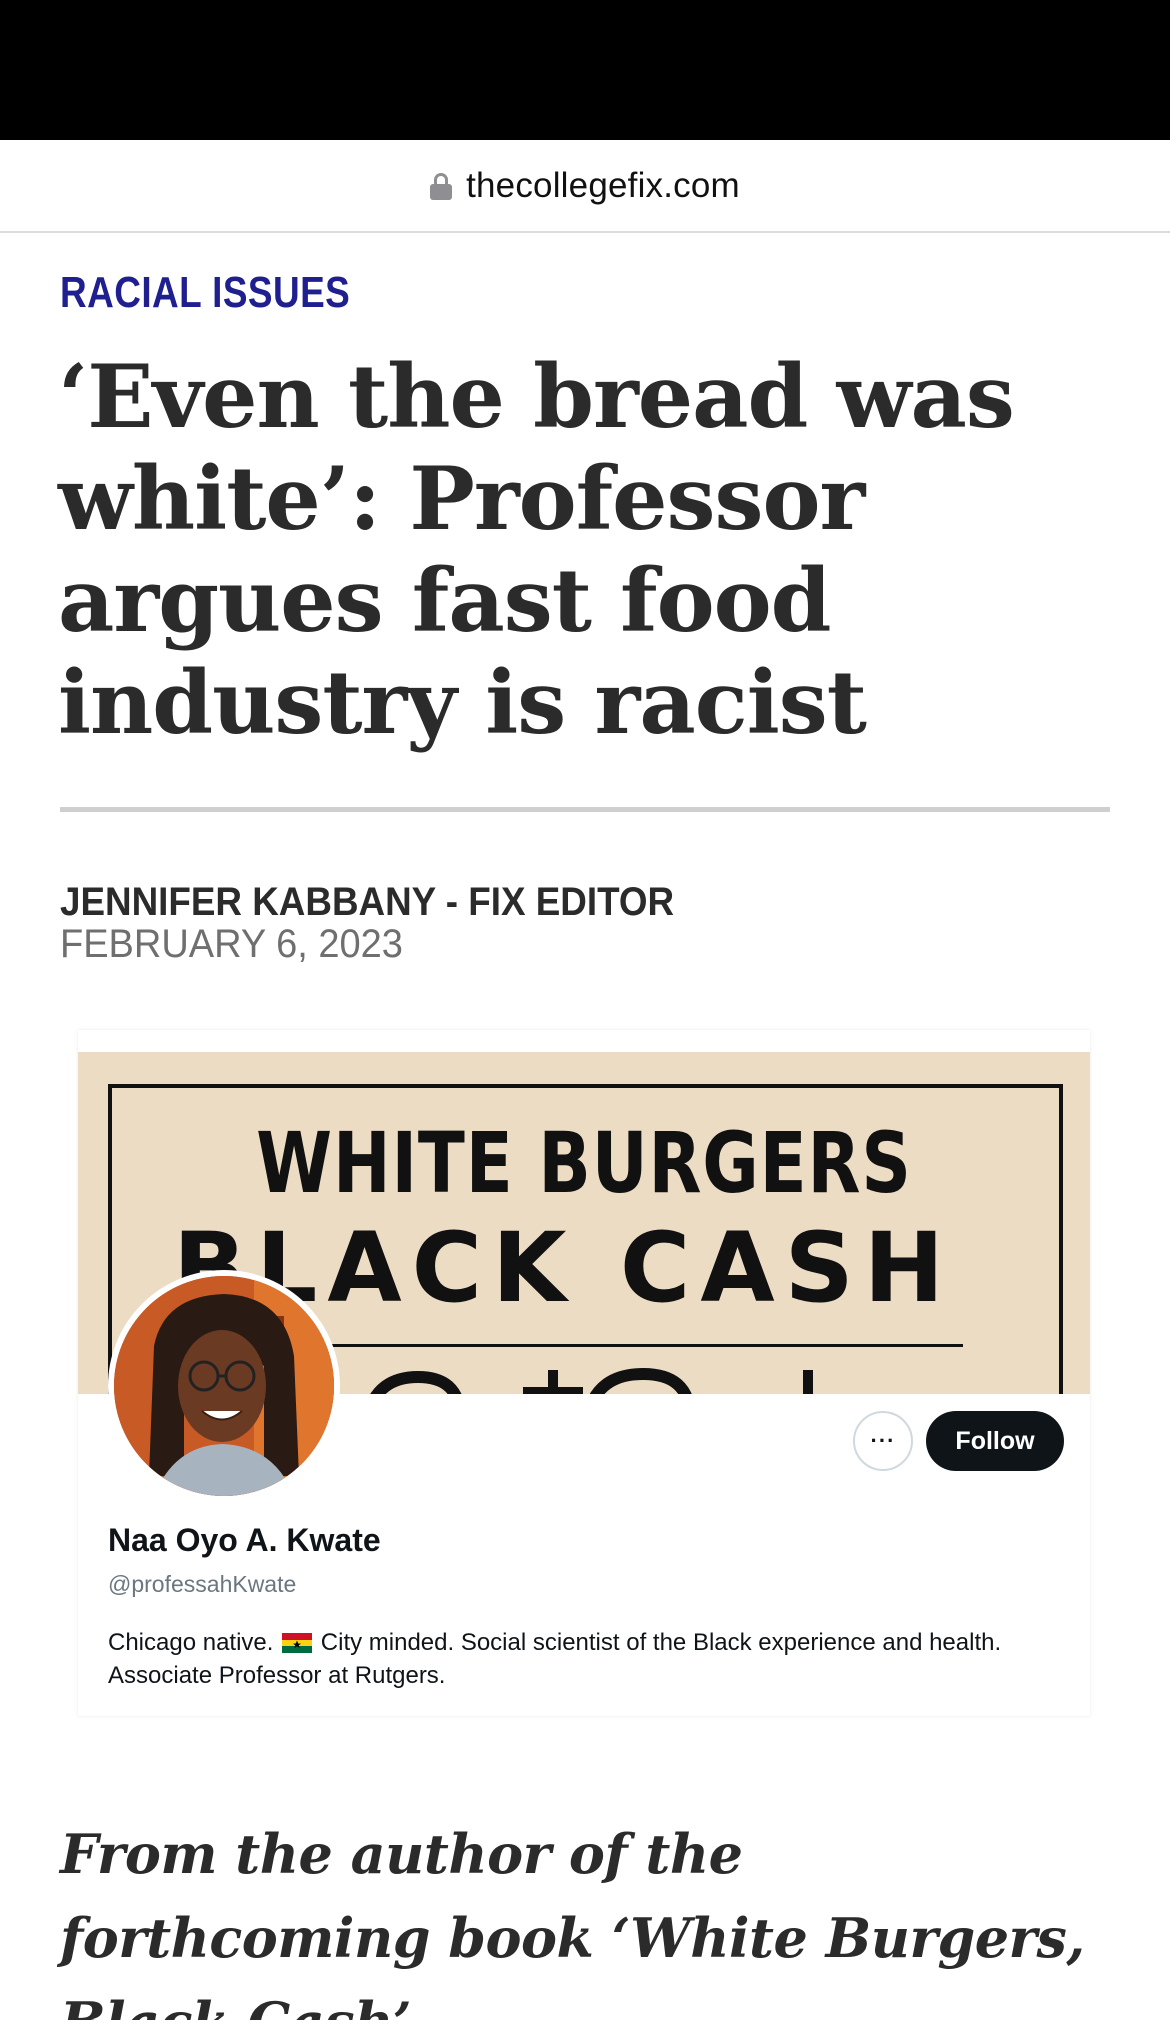  Describe the element at coordinates (244, 1540) in the screenshot. I see `profile-name: Naa Oyo A. Kwate` at that location.